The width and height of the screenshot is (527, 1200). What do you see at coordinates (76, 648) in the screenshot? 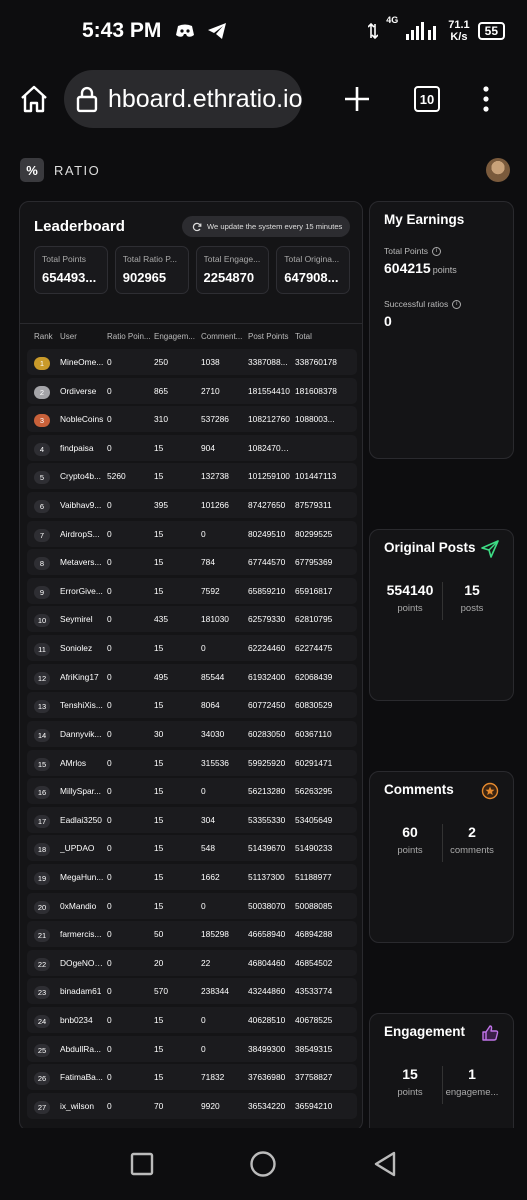
I see `table-cell: Soniolez` at bounding box center [76, 648].